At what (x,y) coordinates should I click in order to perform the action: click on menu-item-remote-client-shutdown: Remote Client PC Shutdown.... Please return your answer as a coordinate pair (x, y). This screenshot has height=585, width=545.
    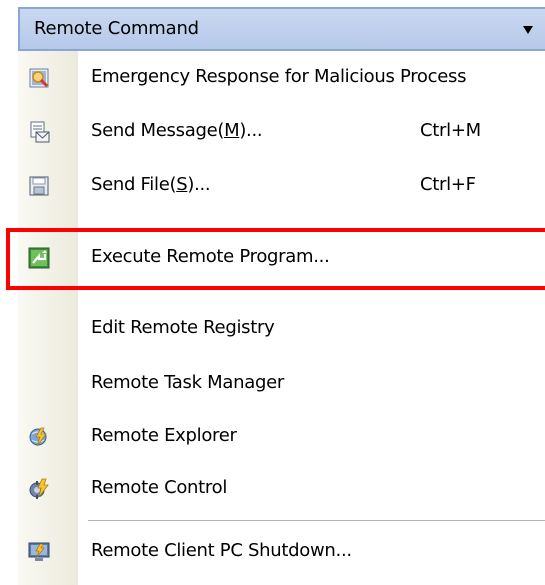
    Looking at the image, I should click on (281, 552).